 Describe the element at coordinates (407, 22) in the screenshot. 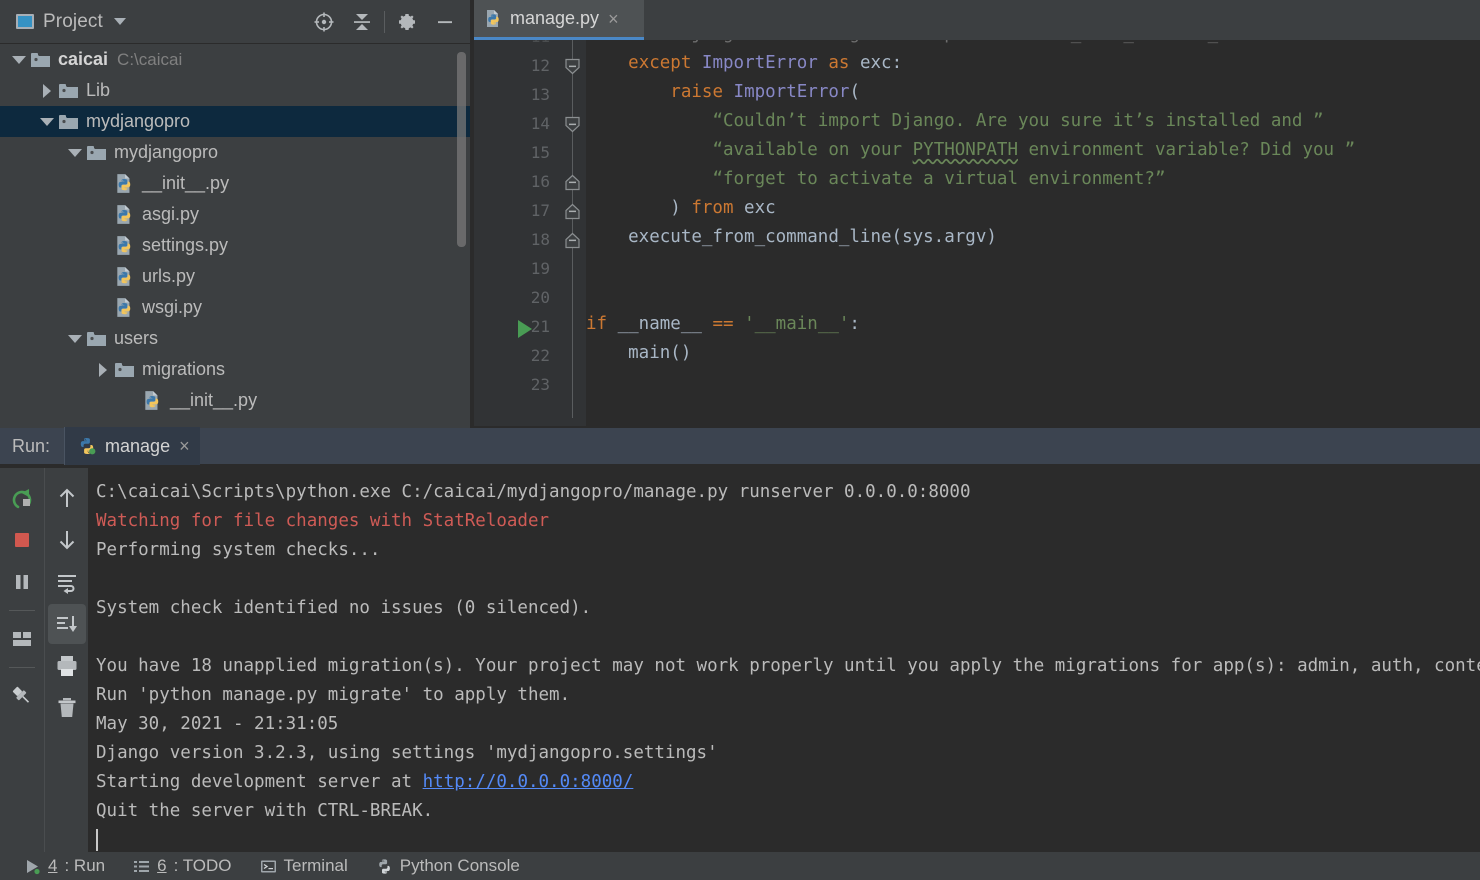

I see `gear-icon` at that location.